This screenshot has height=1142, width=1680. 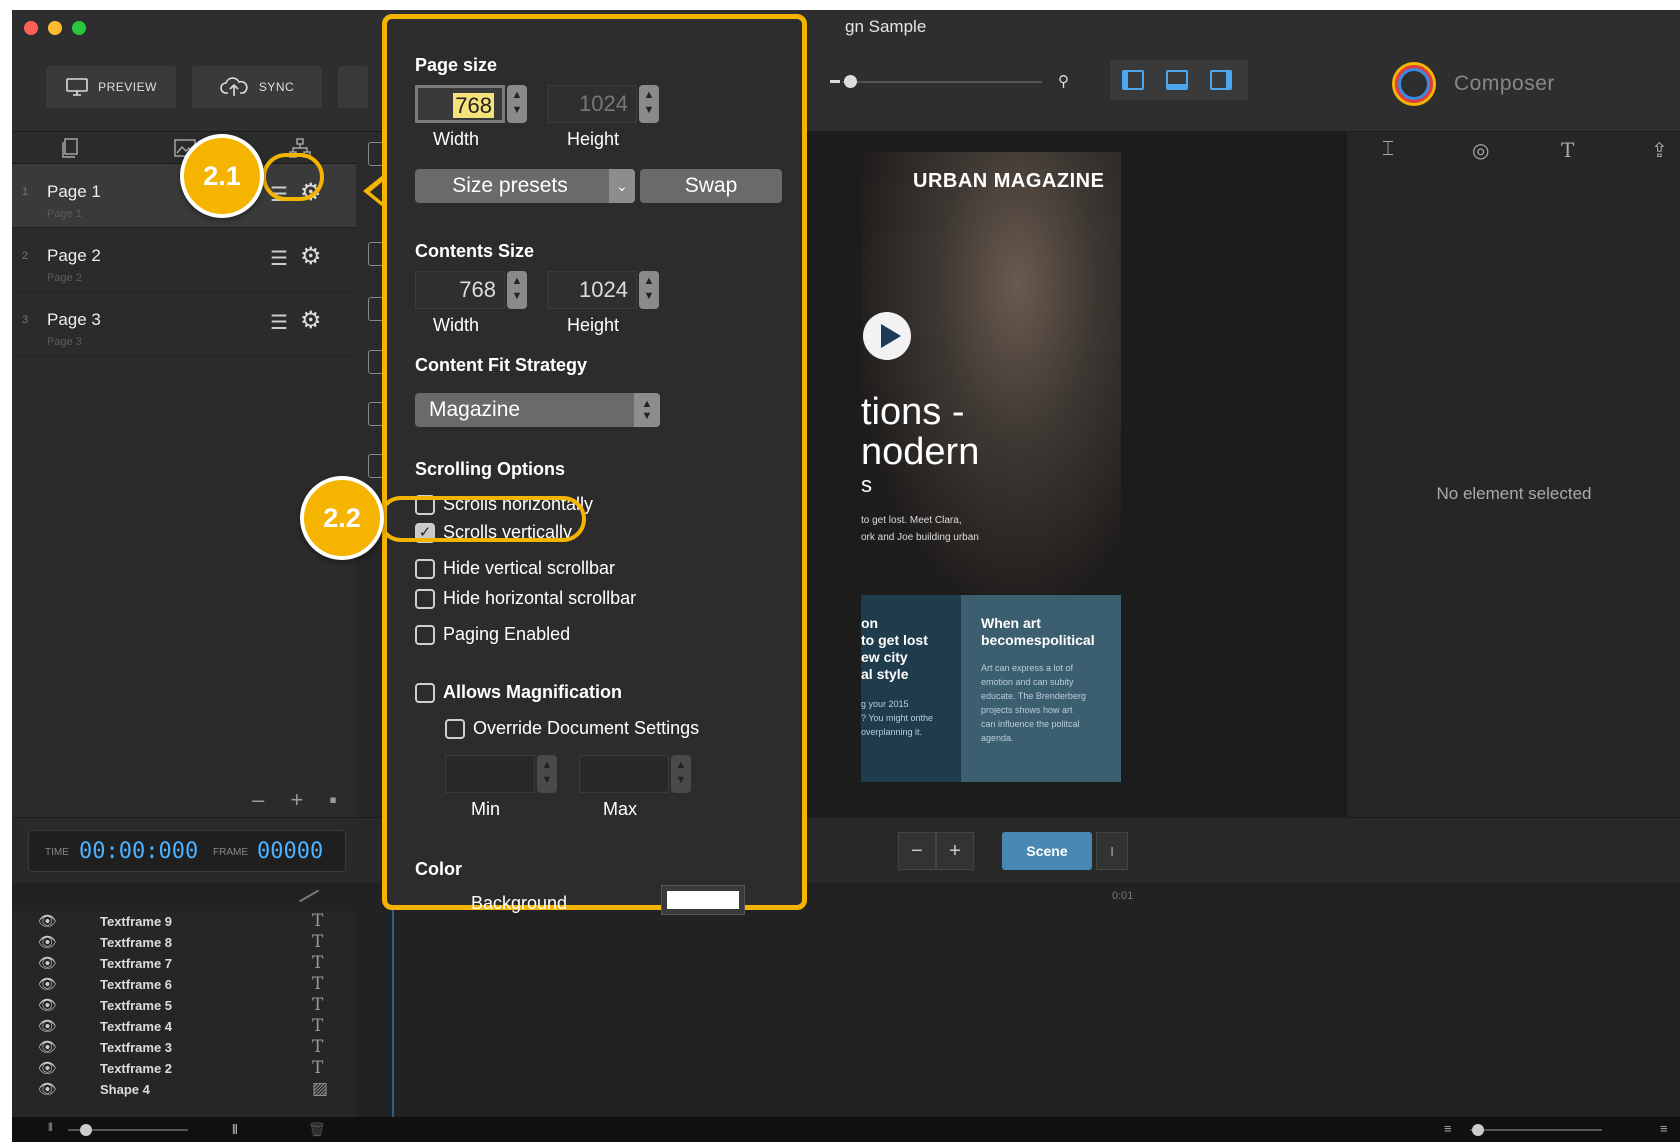 I want to click on timeline-zoom-out-button: −, so click(x=917, y=851).